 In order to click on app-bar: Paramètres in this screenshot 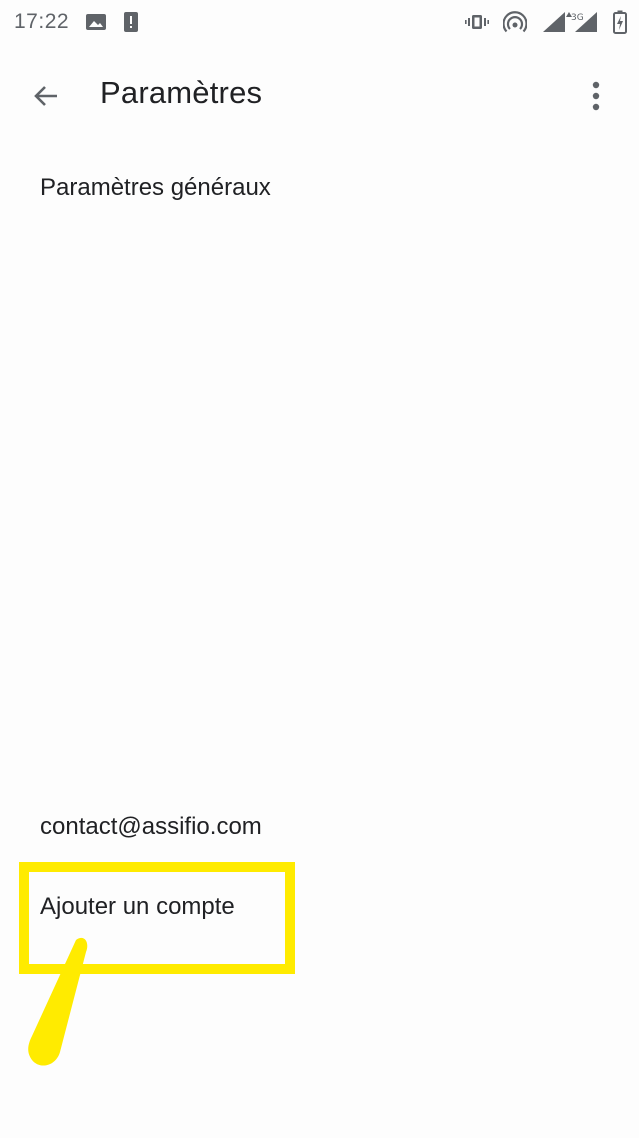, I will do `click(319, 94)`.